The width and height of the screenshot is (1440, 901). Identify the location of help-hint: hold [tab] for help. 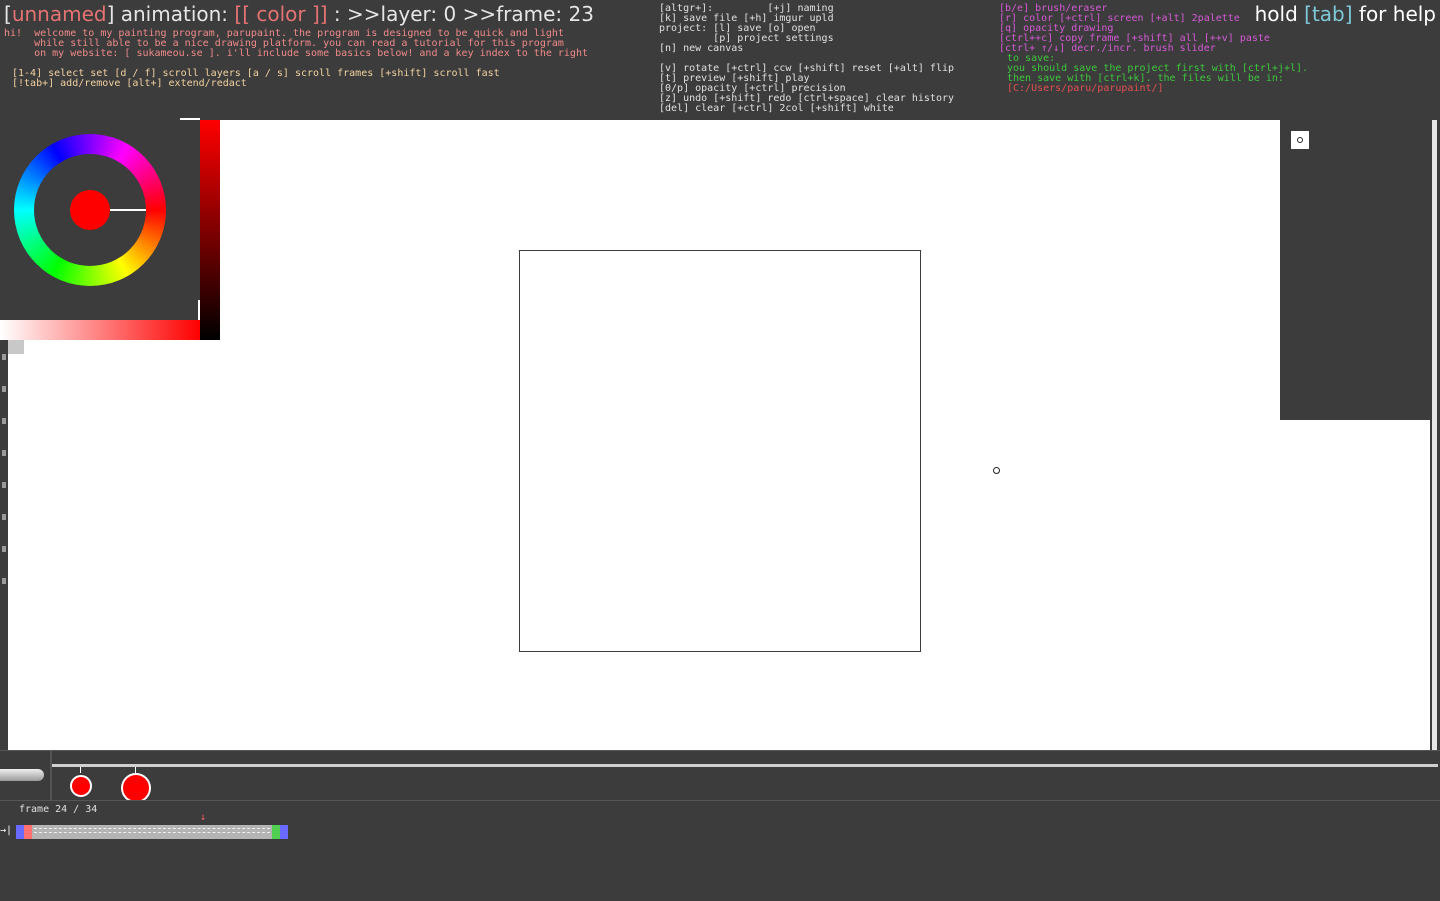
(1345, 14).